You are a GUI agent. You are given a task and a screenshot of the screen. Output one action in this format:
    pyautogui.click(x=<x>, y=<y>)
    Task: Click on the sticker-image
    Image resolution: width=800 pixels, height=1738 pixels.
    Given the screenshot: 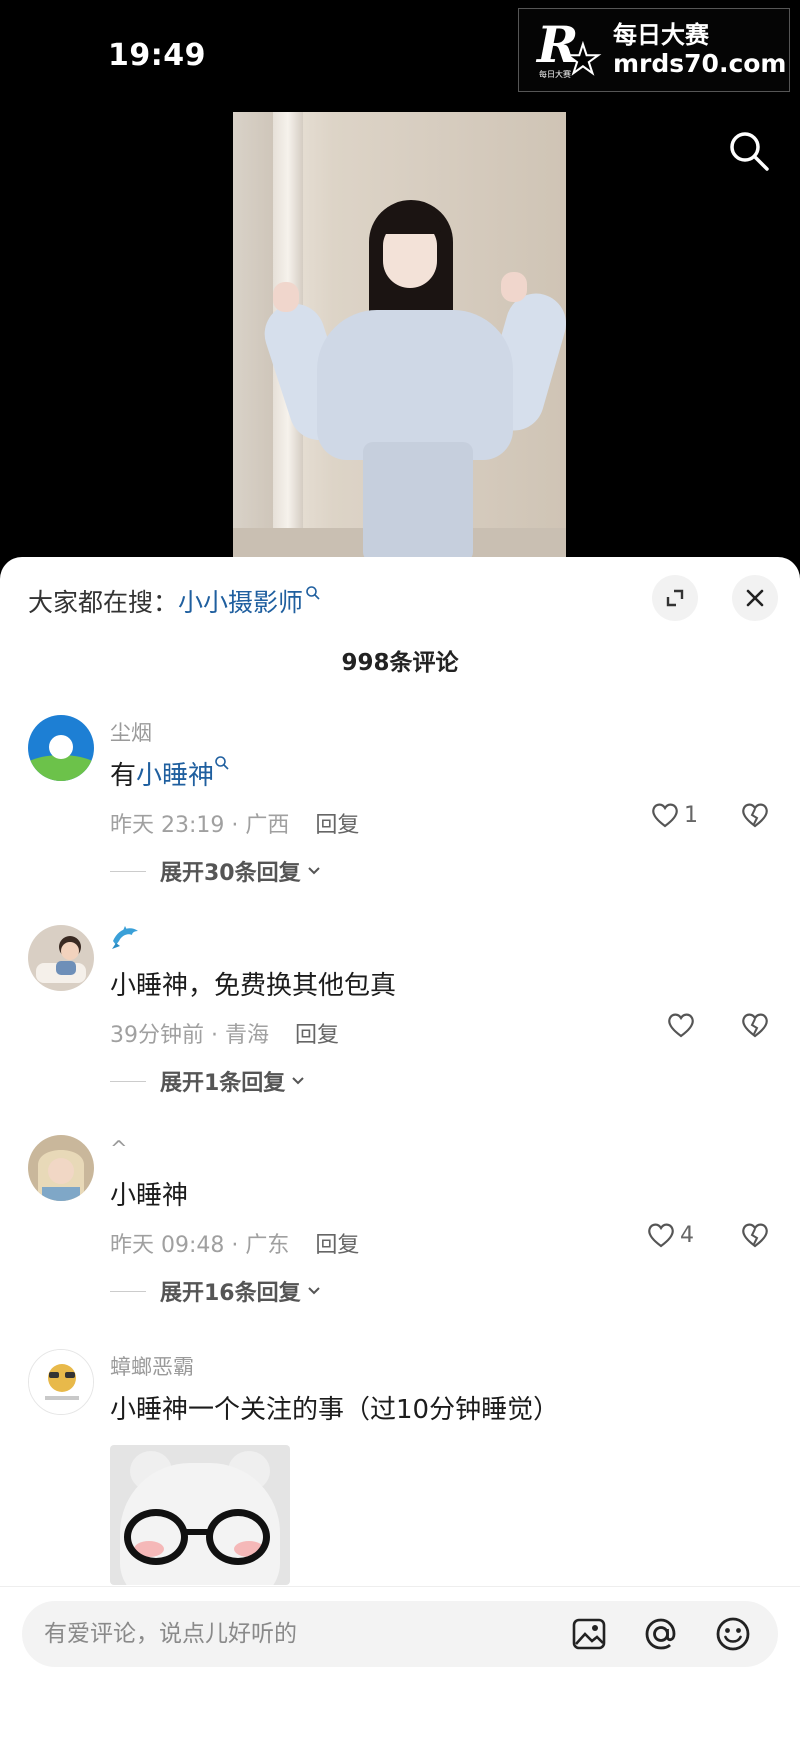 What is the action you would take?
    pyautogui.click(x=200, y=1515)
    